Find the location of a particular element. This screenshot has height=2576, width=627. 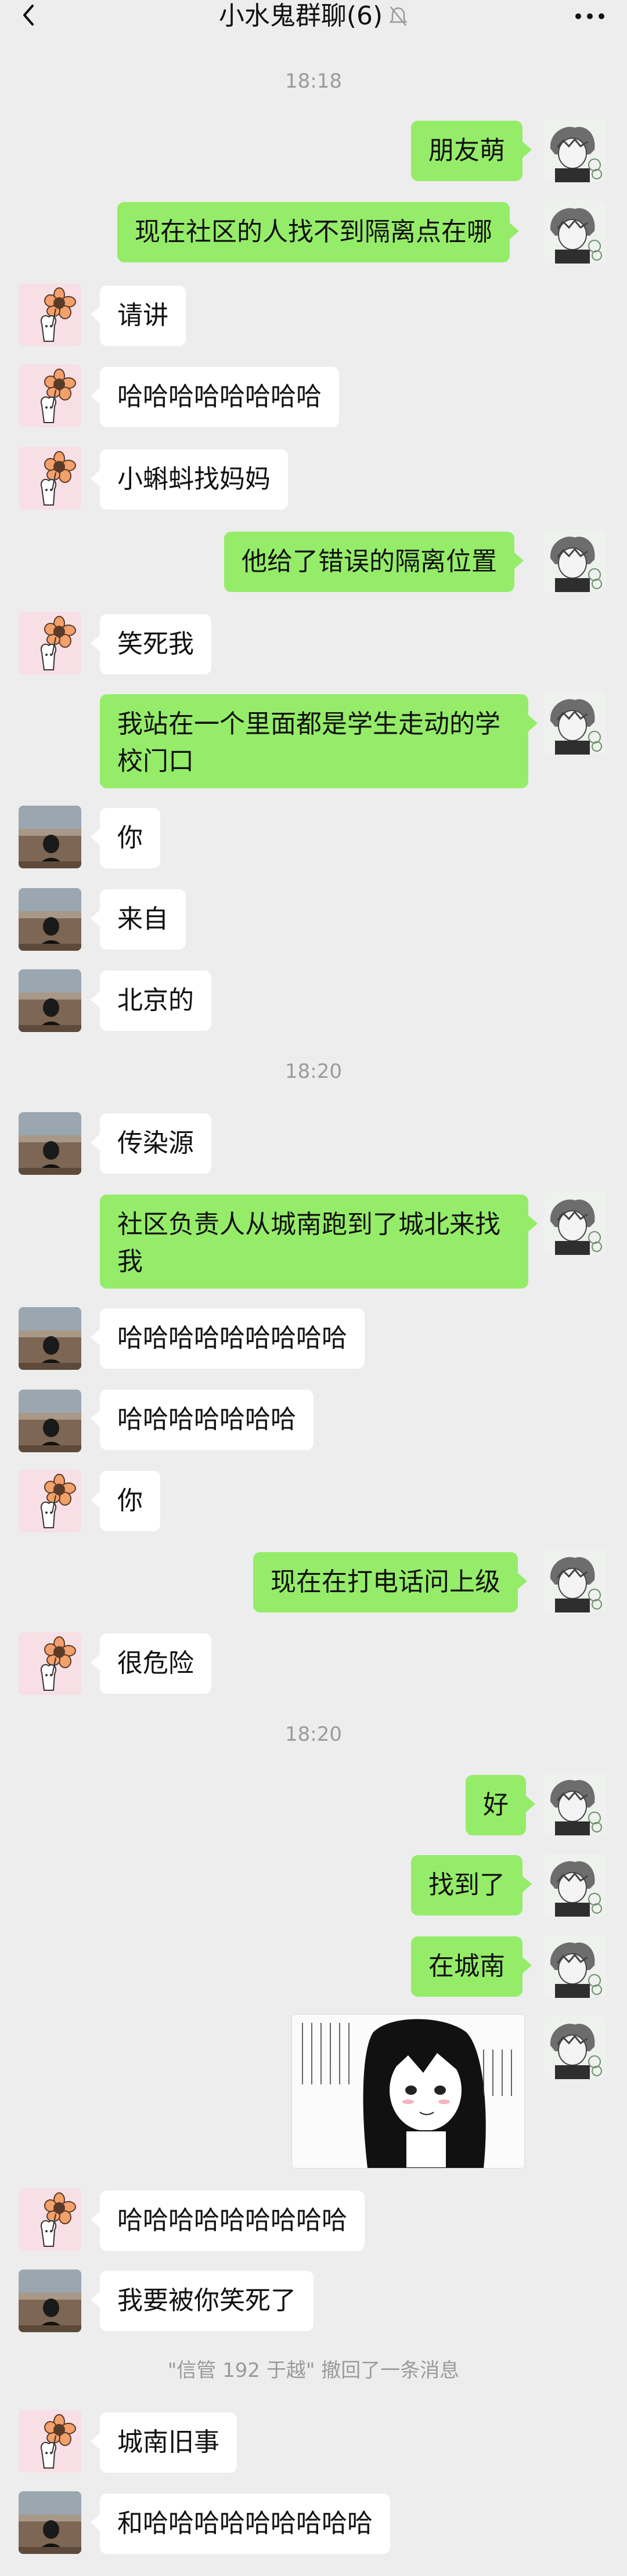

message-bubble-left: 北京的 is located at coordinates (151, 1001).